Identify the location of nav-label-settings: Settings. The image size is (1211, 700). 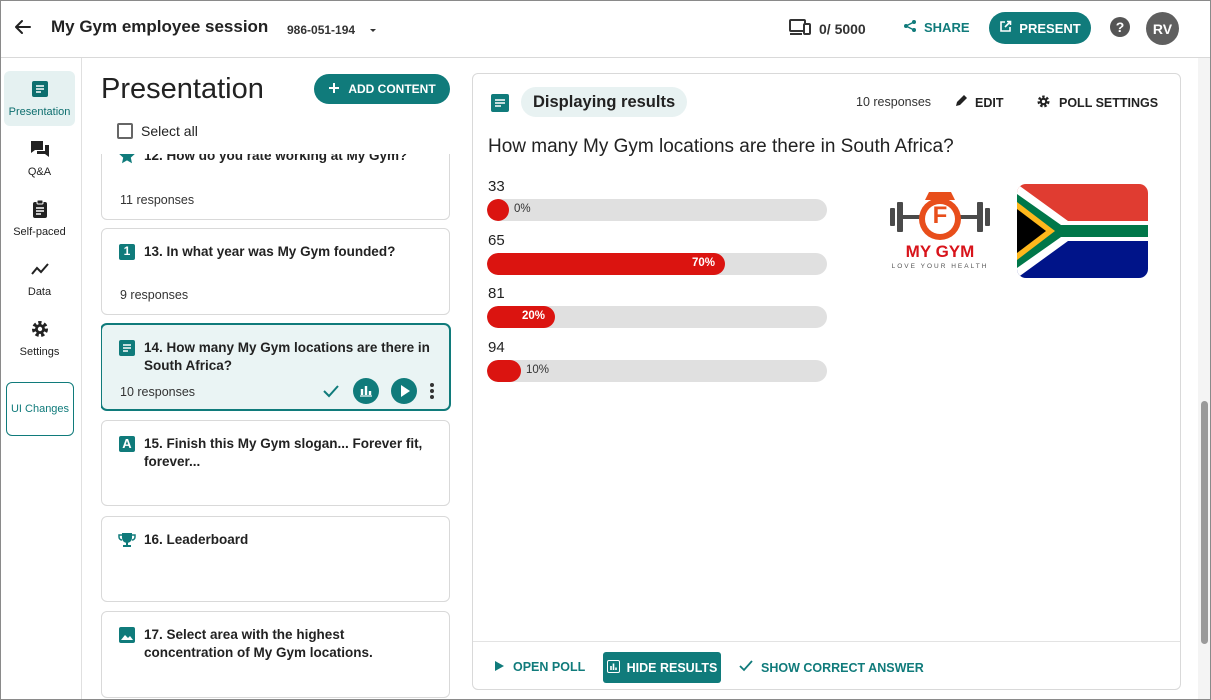
(39, 352).